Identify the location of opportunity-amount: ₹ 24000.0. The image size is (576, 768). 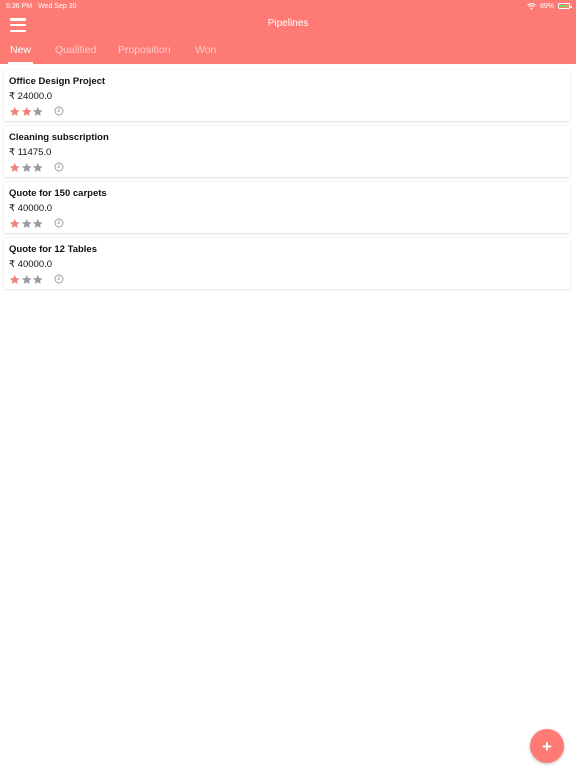
(31, 96).